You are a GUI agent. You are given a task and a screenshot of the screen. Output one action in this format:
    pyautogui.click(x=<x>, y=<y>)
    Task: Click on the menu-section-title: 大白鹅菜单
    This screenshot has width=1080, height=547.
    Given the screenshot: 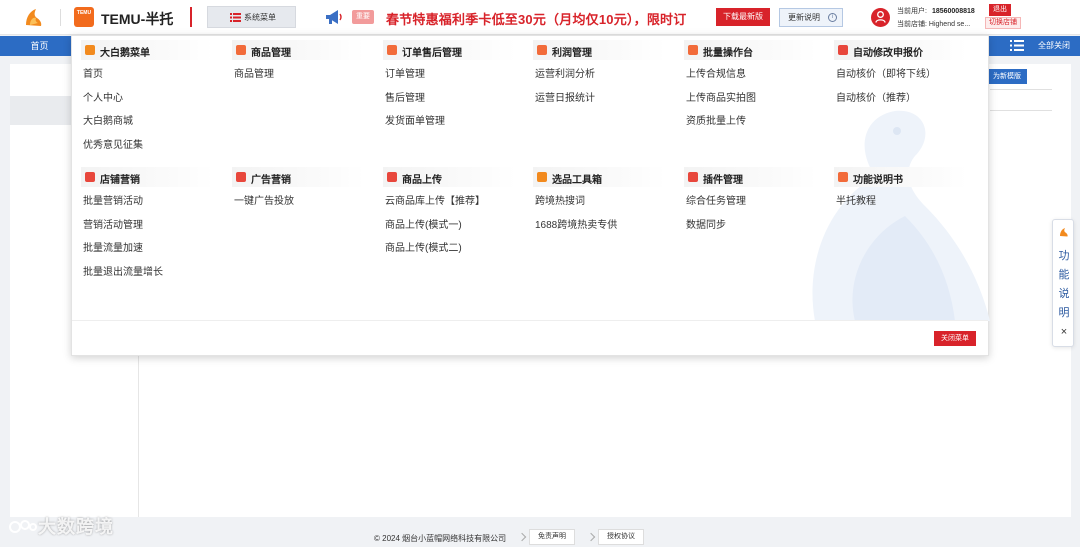 What is the action you would take?
    pyautogui.click(x=125, y=53)
    